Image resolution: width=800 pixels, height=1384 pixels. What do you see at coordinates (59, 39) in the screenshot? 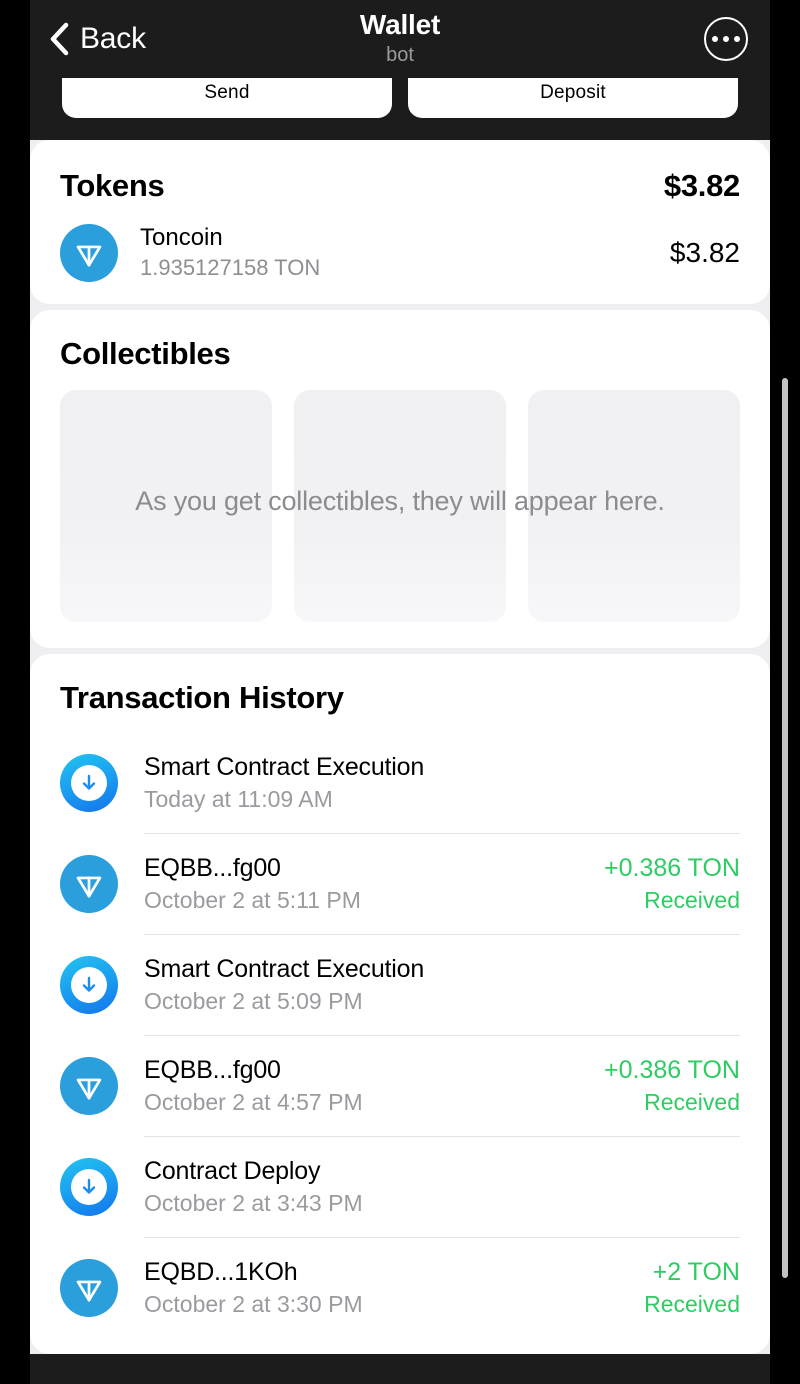
I see `chevron-left-icon` at bounding box center [59, 39].